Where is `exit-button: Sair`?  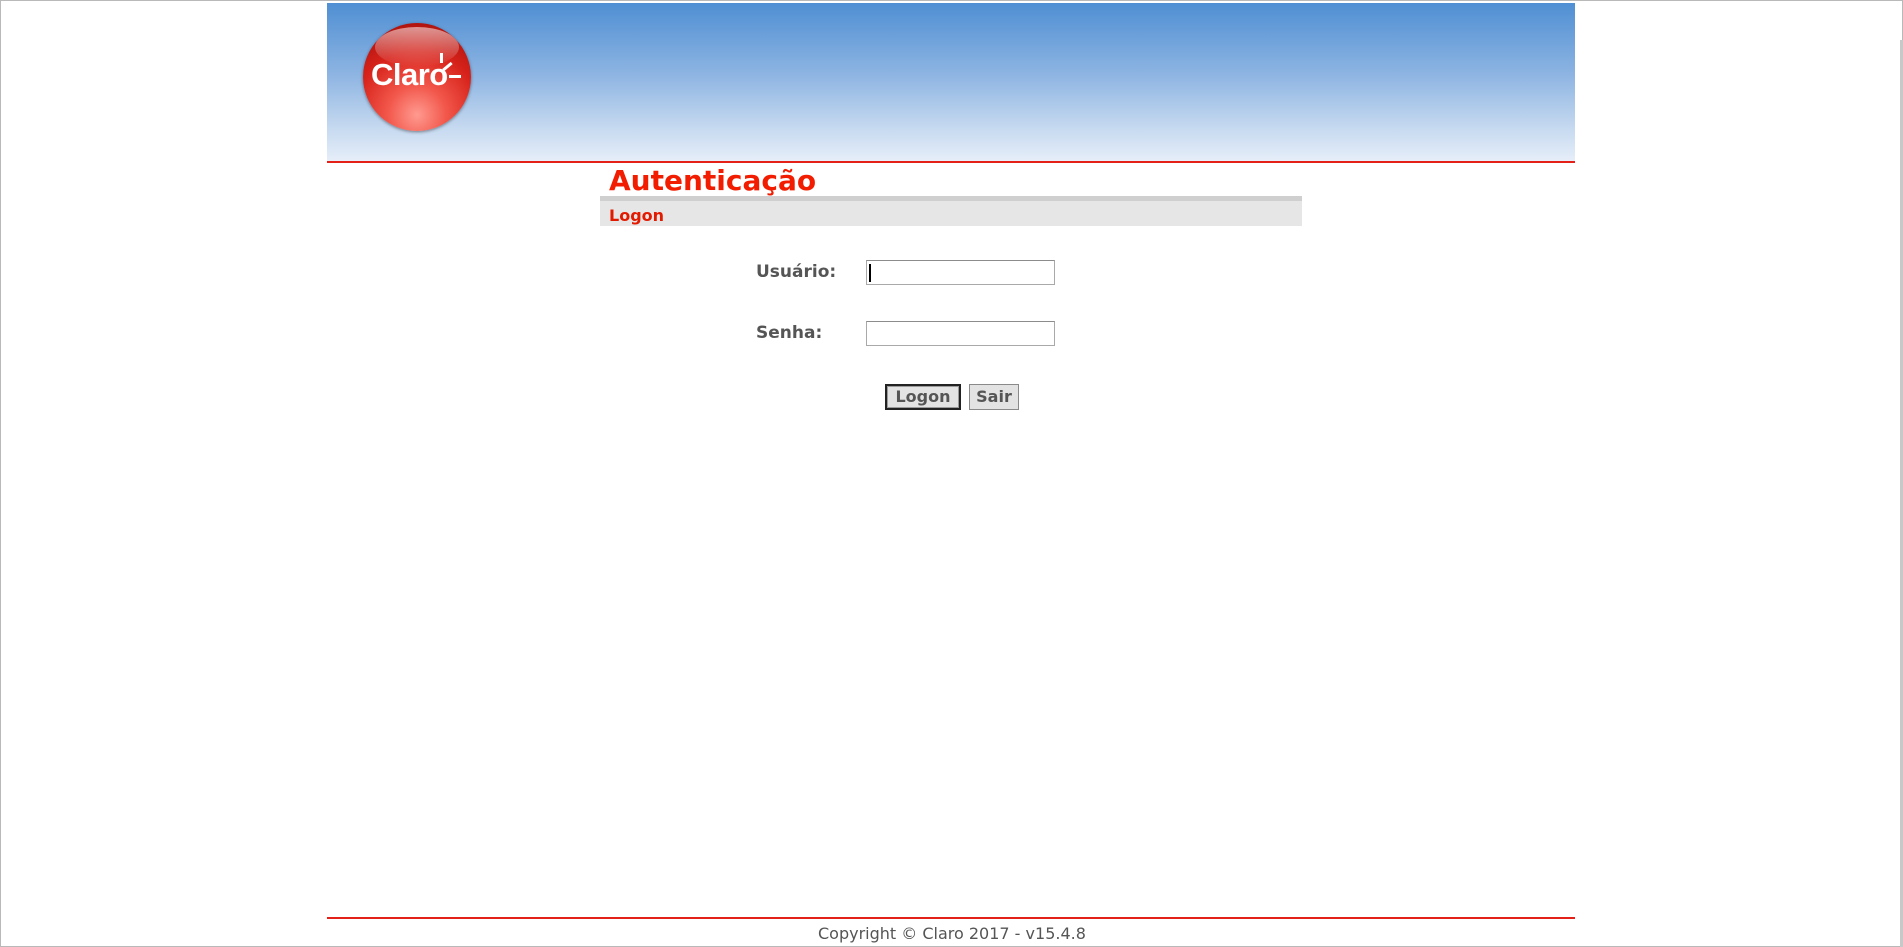
exit-button: Sair is located at coordinates (994, 397).